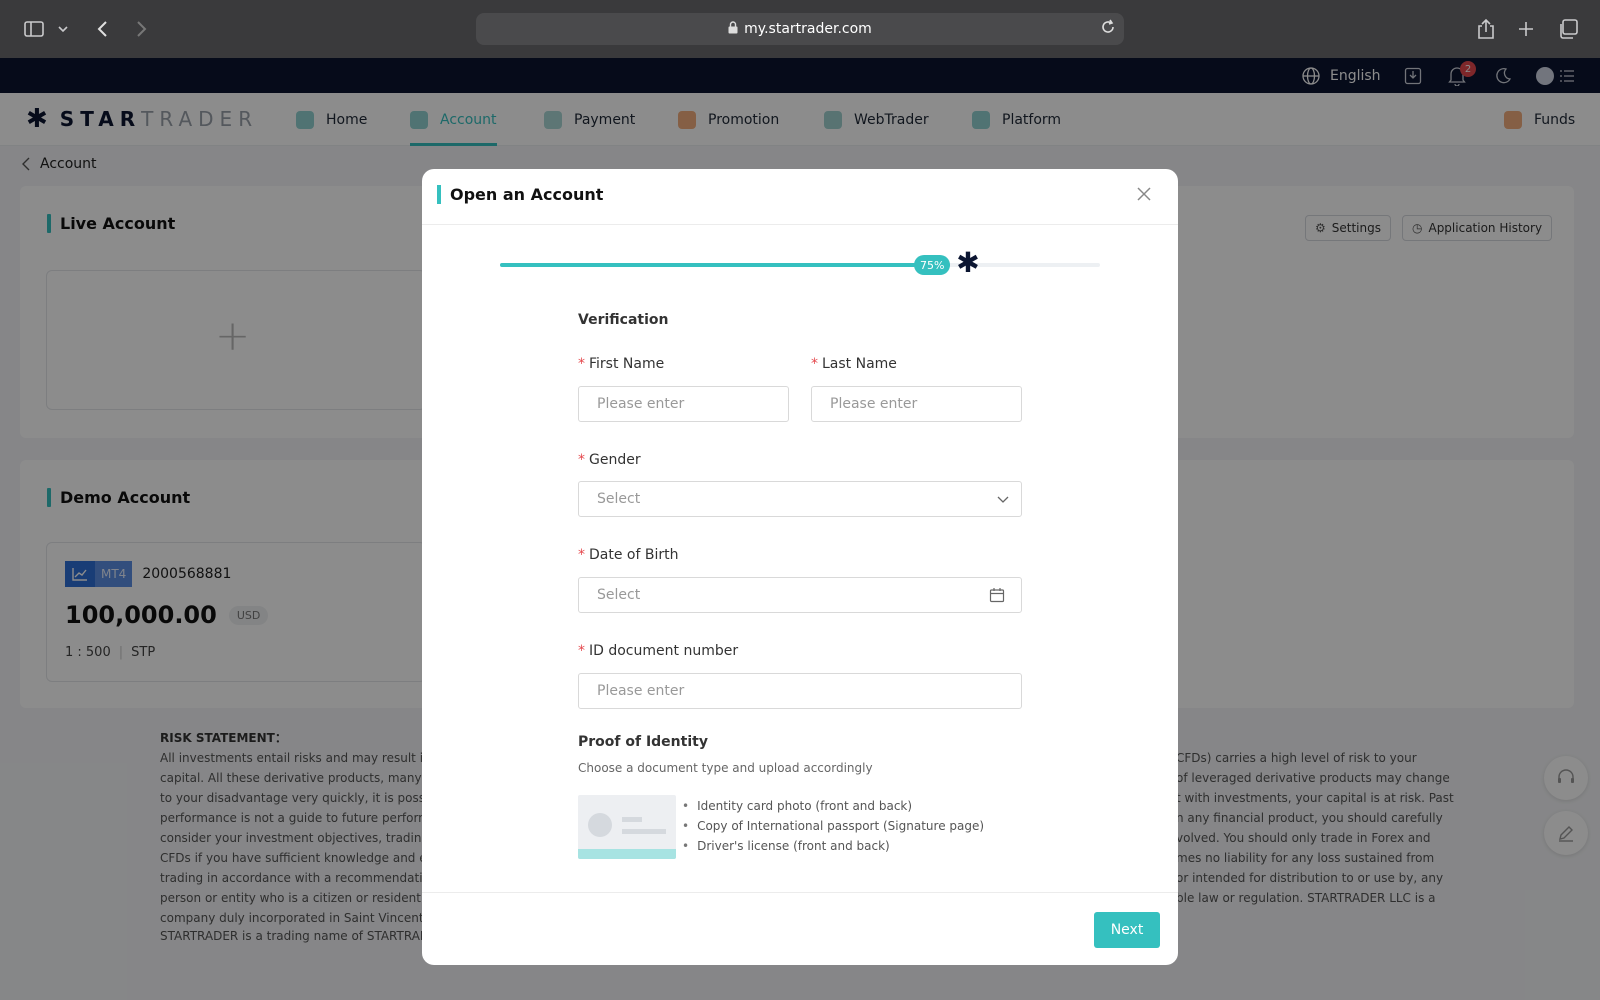 The height and width of the screenshot is (1000, 1600). What do you see at coordinates (619, 499) in the screenshot?
I see `gender-value: Select` at bounding box center [619, 499].